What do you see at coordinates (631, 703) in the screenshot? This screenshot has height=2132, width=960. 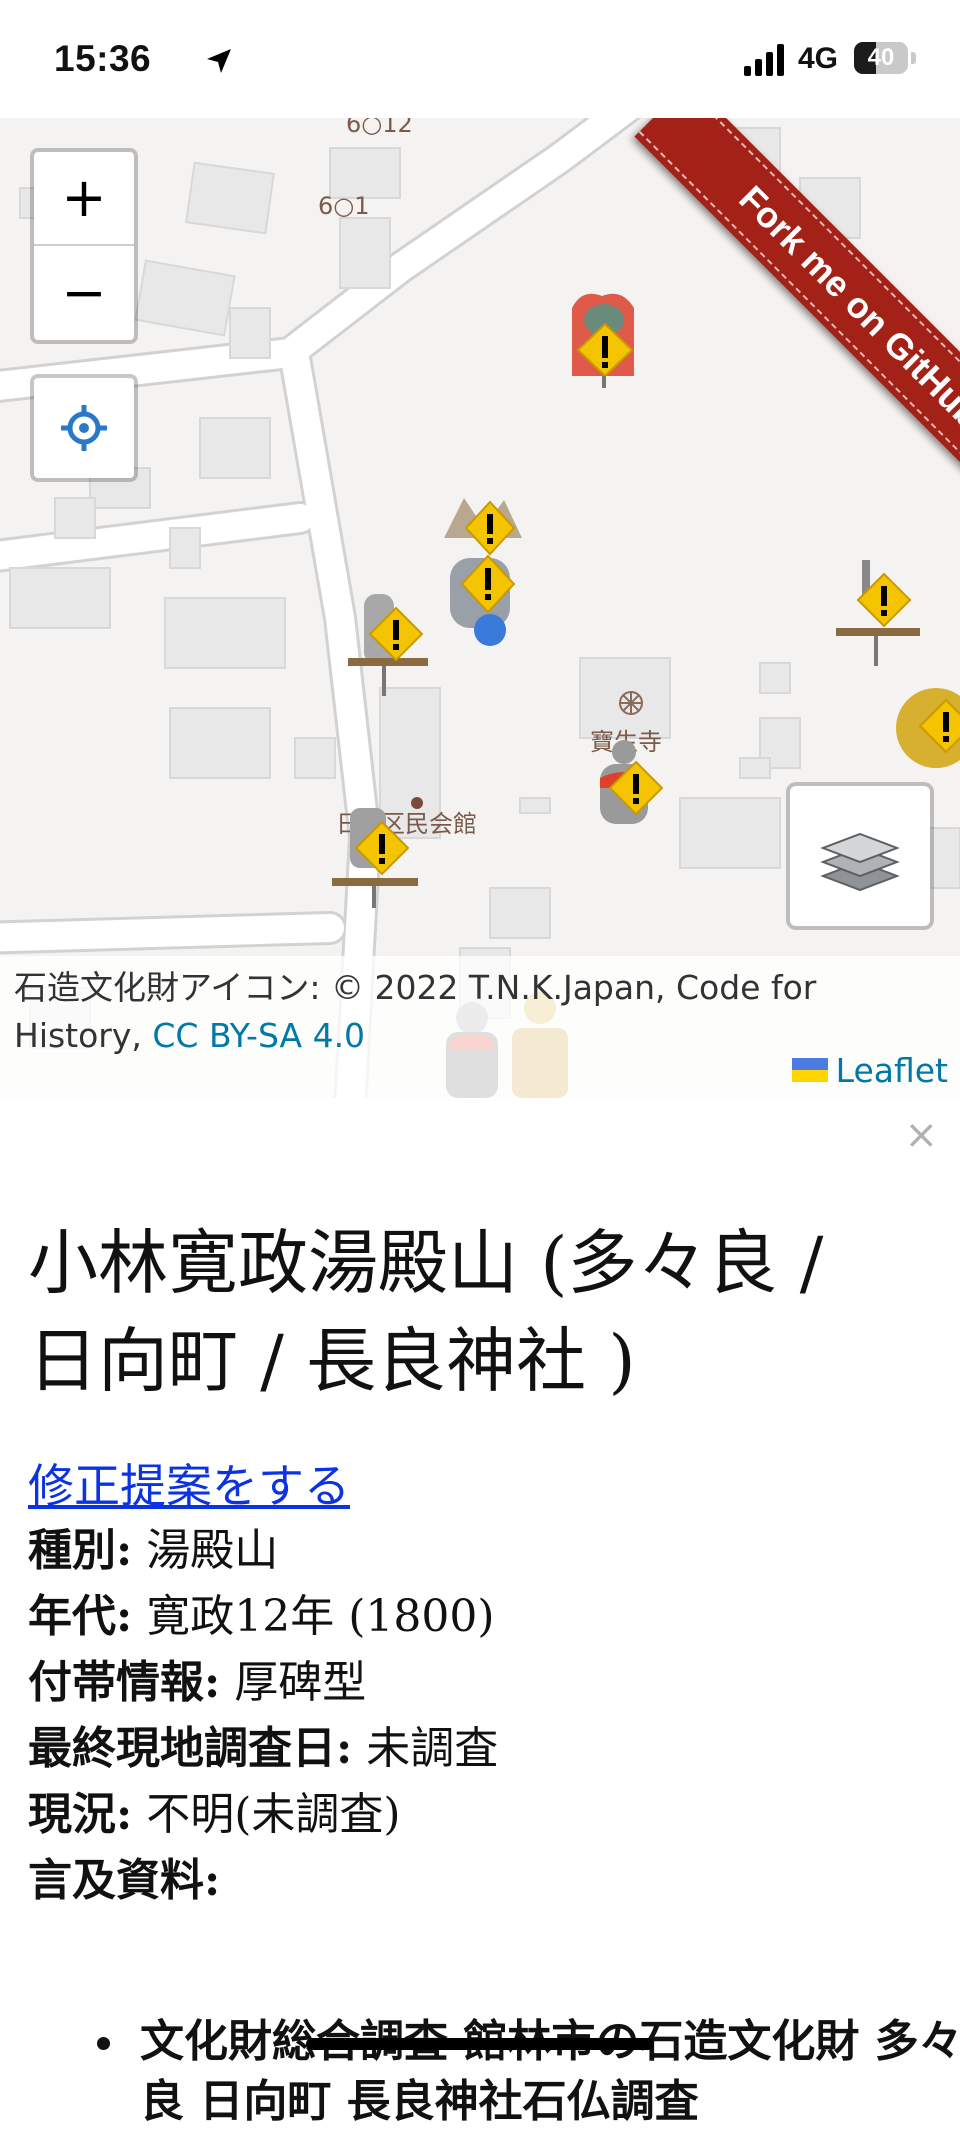 I see `temple-icon` at bounding box center [631, 703].